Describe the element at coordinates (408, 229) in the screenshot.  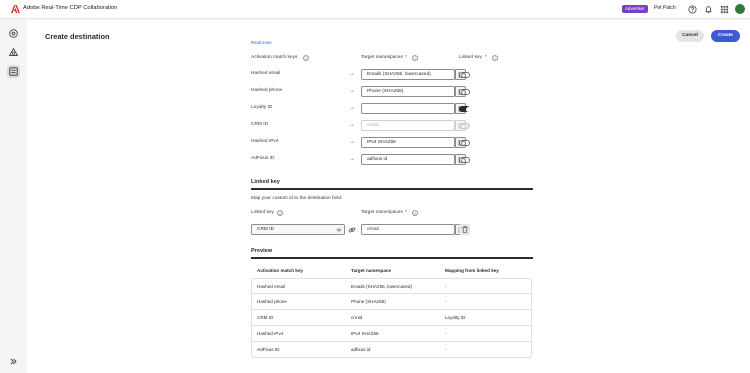
I see `linked-namespace-field: crmid` at that location.